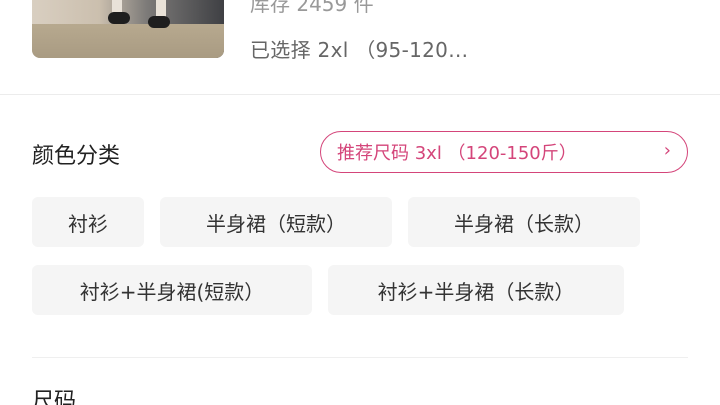  I want to click on recommended-size-button: 推荐尺码 3xl （120-150斤） ›, so click(504, 152).